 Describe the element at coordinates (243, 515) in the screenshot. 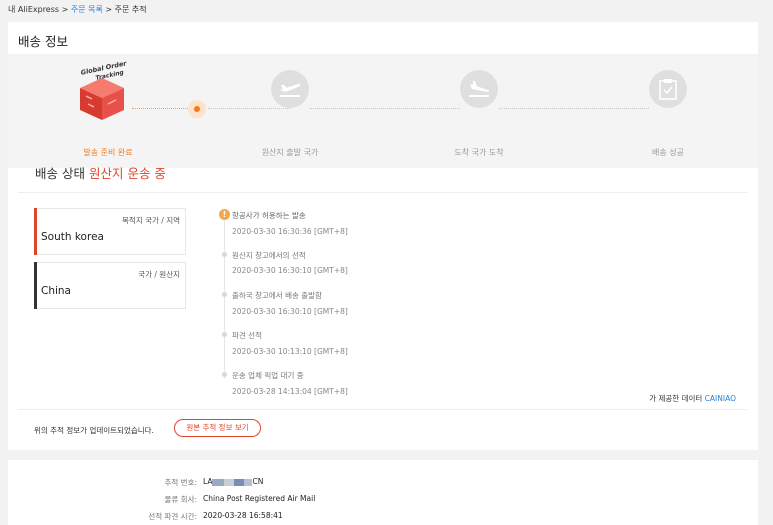

I see `shipped-time: 2020-03-28 16:58:41` at that location.